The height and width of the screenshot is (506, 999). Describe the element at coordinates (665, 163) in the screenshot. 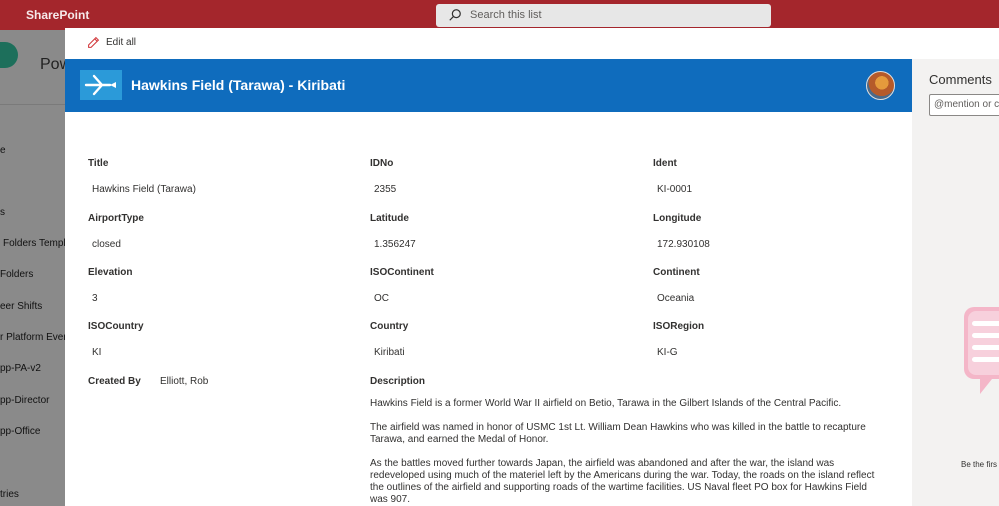

I see `field-label-ident: Ident` at that location.